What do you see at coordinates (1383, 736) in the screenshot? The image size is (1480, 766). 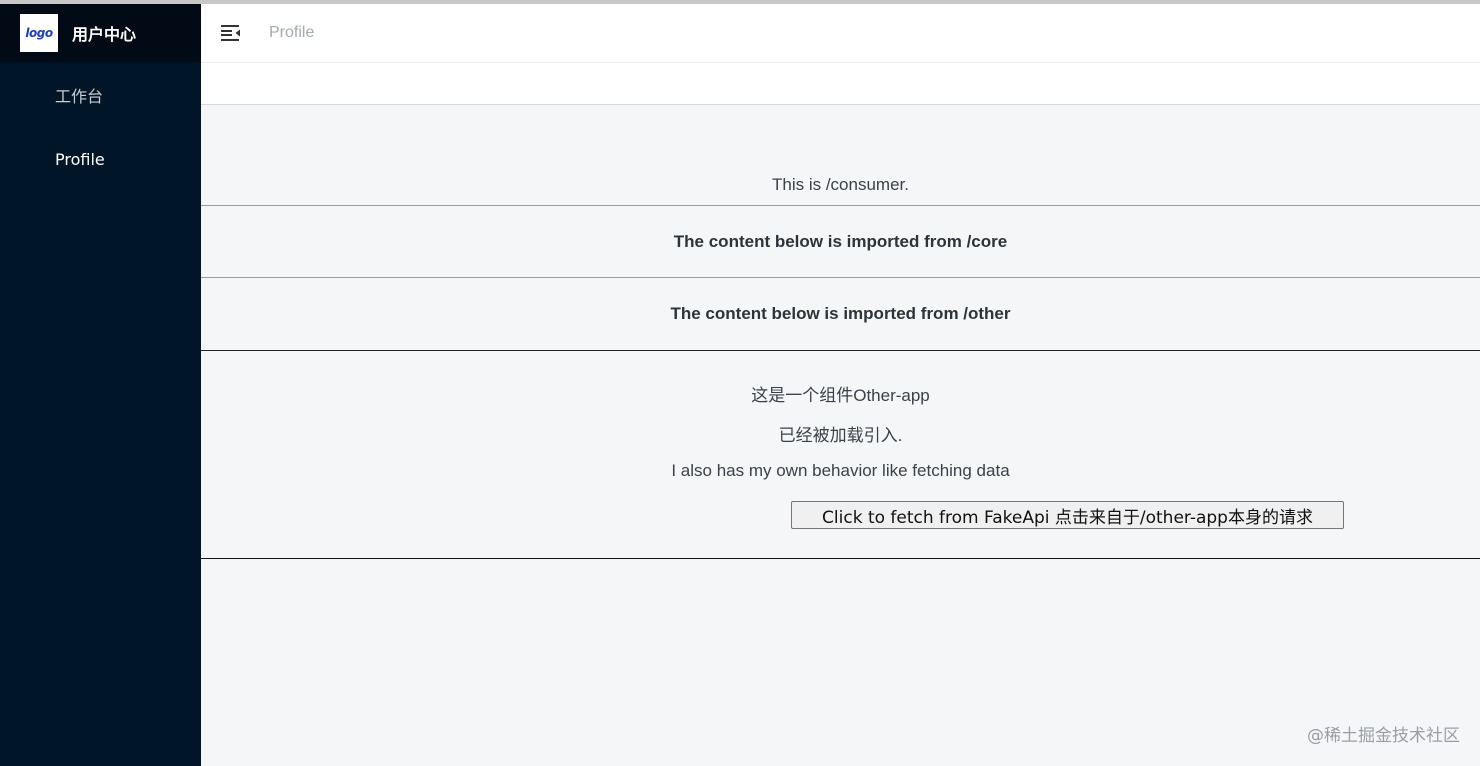 I see `watermark: @稀土掘金技术社区` at bounding box center [1383, 736].